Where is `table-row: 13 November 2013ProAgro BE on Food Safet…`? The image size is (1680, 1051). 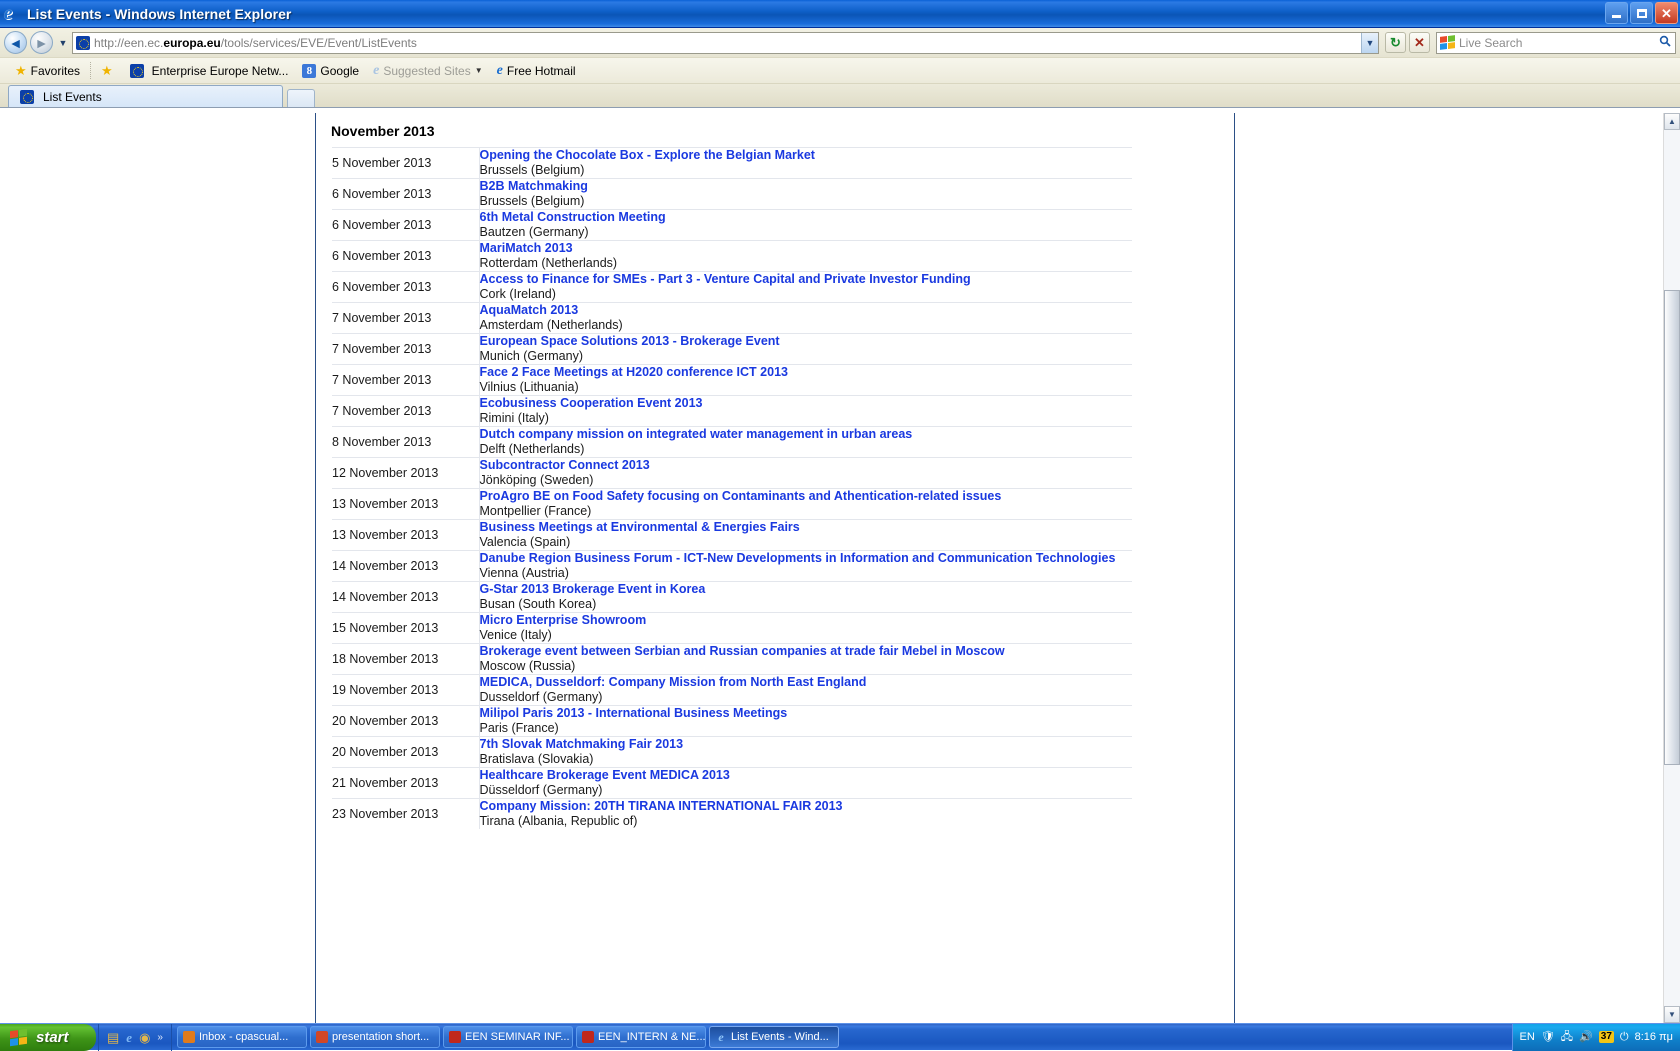
table-row: 13 November 2013ProAgro BE on Food Safet… is located at coordinates (732, 504).